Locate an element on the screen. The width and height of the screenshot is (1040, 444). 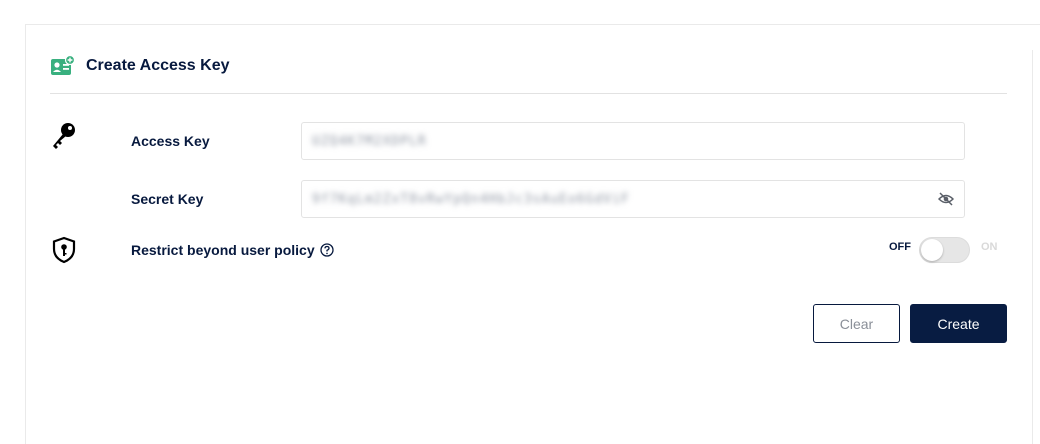
secret-key-label: Secret Key is located at coordinates (167, 199).